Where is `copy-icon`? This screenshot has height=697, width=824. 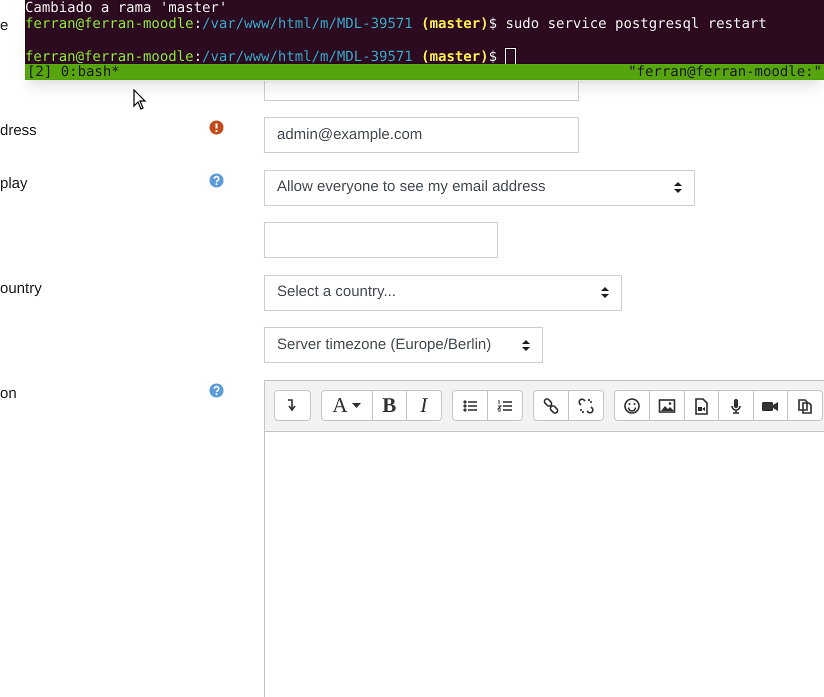 copy-icon is located at coordinates (805, 405).